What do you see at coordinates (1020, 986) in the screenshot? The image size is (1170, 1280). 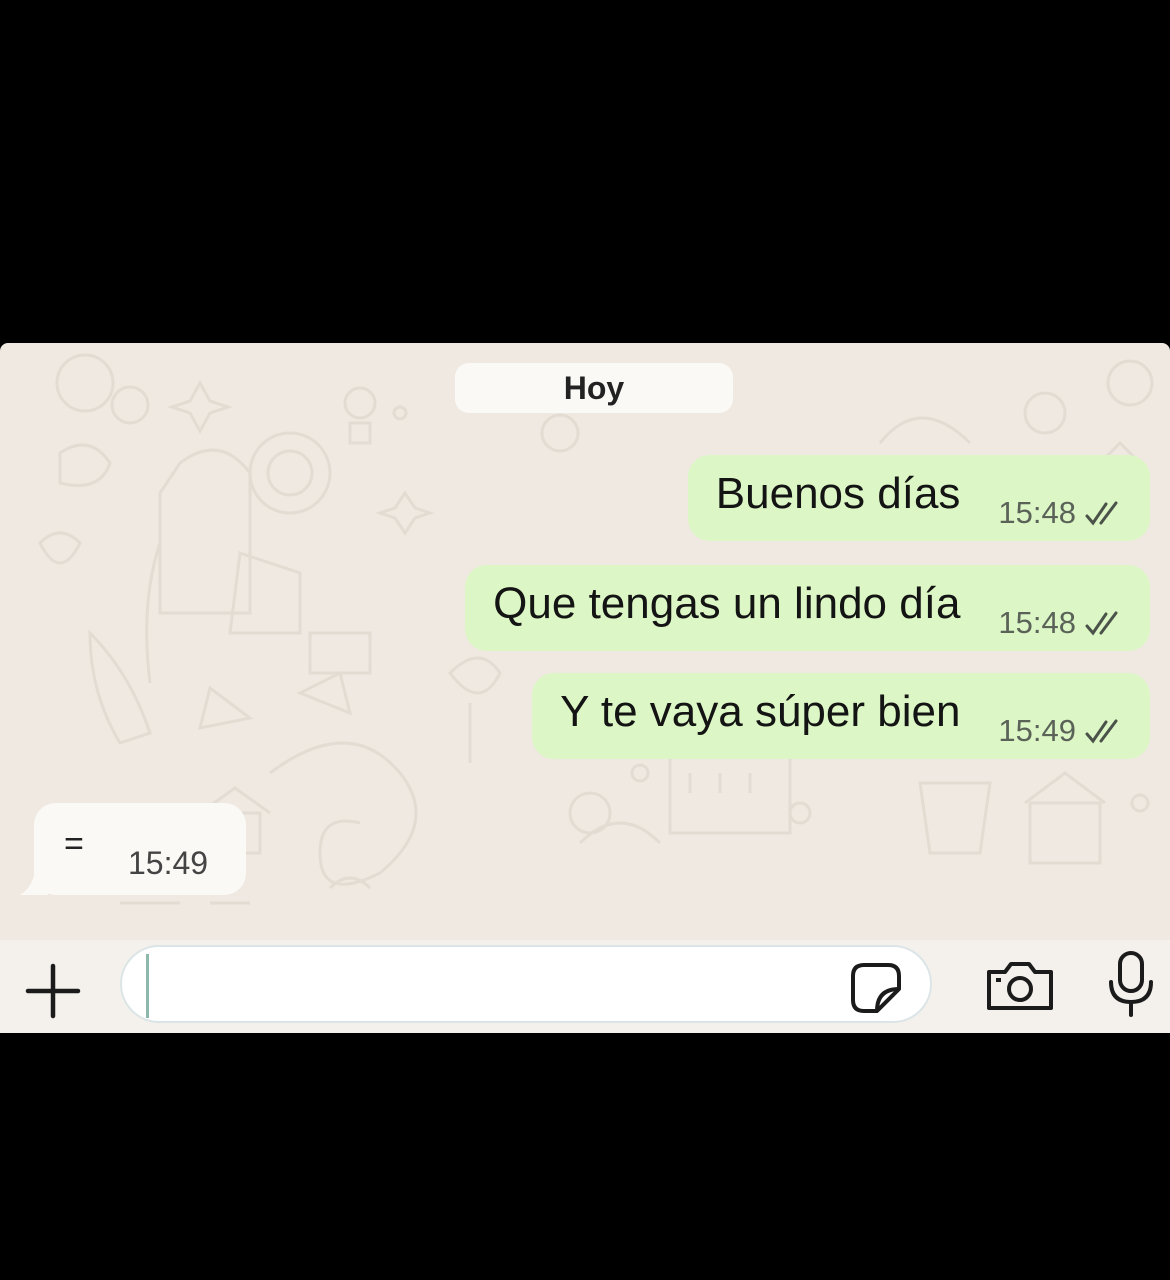 I see `camera-icon` at bounding box center [1020, 986].